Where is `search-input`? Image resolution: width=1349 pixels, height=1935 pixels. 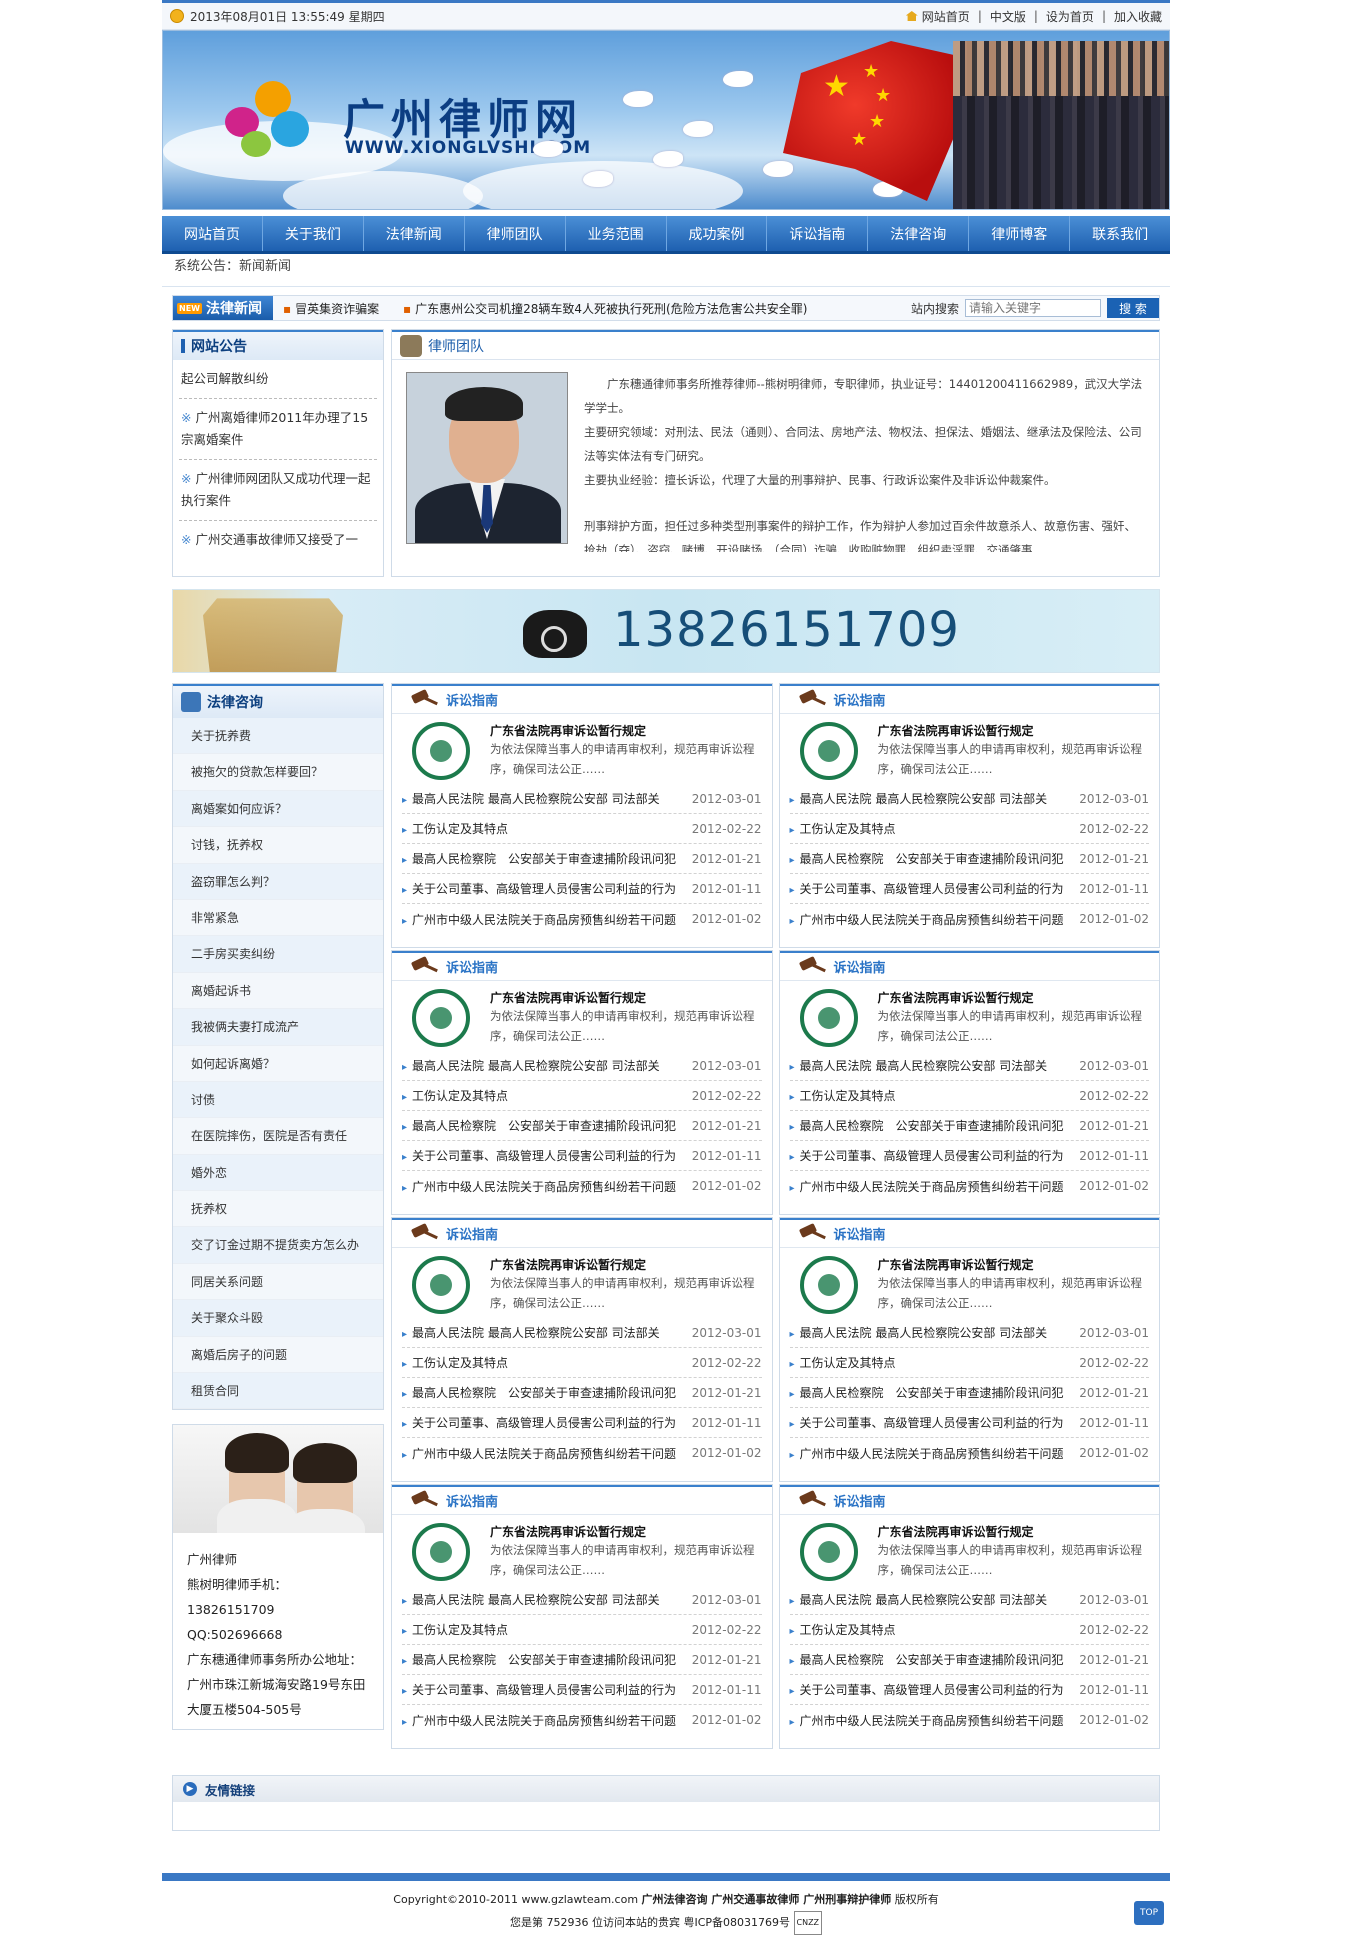 search-input is located at coordinates (1033, 308).